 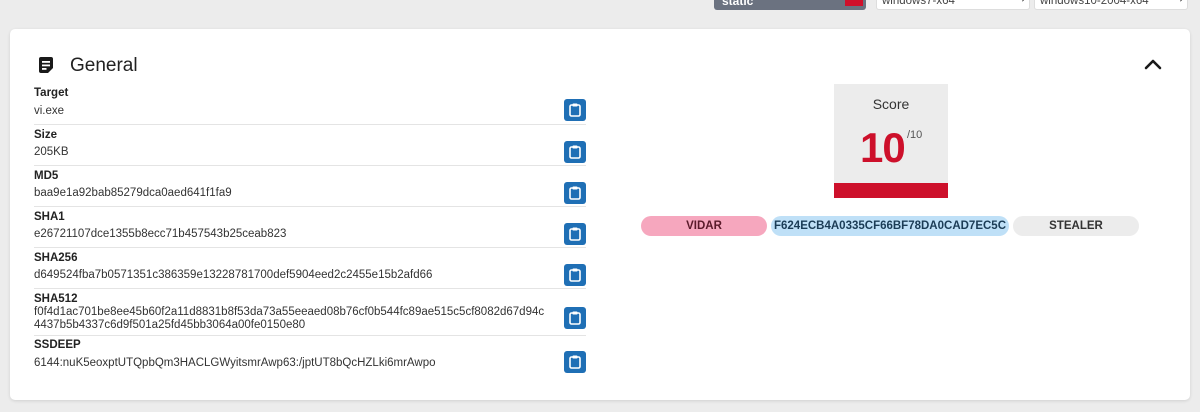 I want to click on field-label: SSDEEP, so click(x=57, y=345).